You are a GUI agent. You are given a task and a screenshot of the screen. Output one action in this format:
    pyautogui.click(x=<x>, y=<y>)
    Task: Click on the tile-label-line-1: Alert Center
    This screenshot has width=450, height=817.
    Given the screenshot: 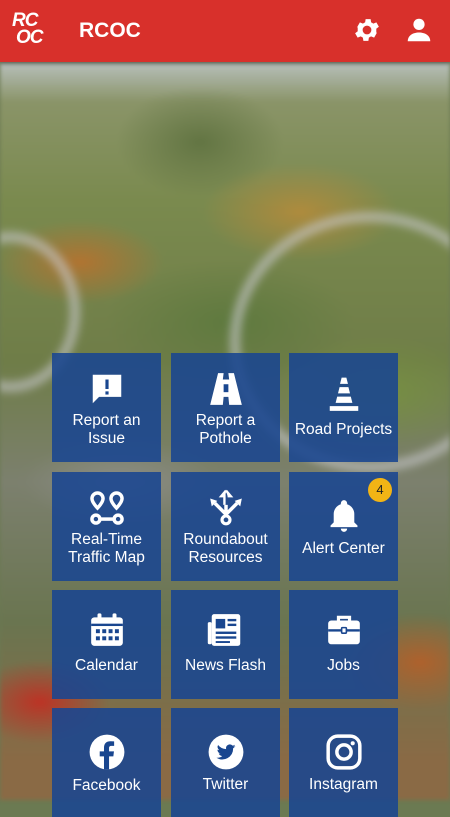 What is the action you would take?
    pyautogui.click(x=343, y=548)
    